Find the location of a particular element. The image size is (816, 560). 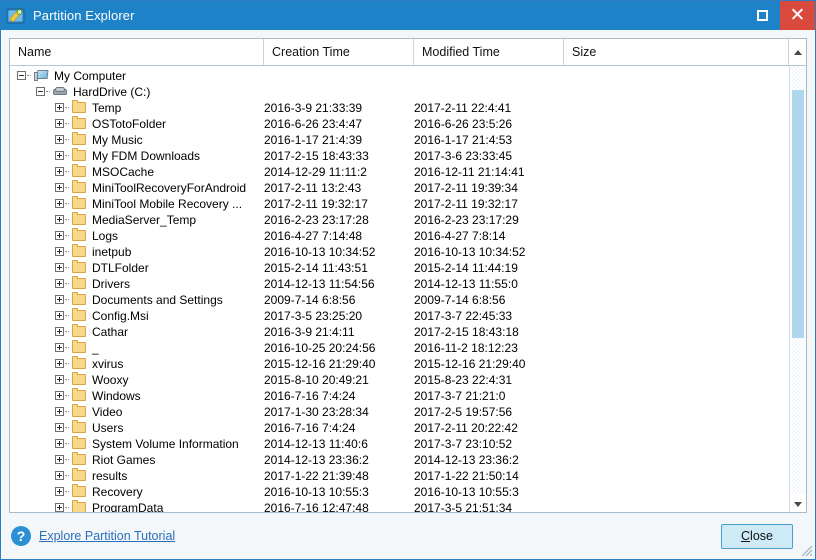

row-name-label: My FDM Downloads is located at coordinates (146, 156).